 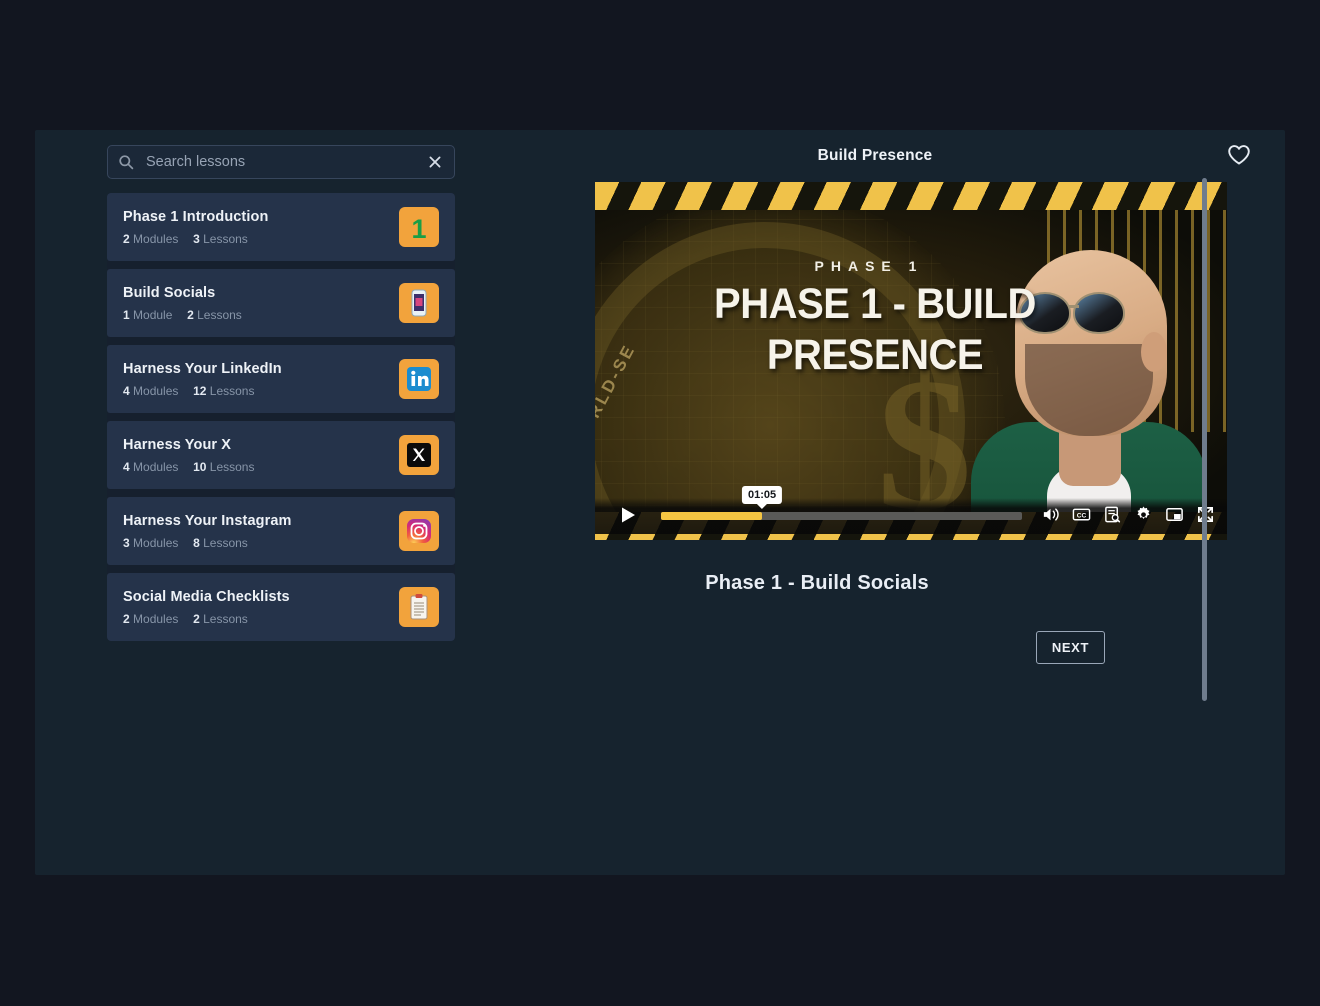 What do you see at coordinates (712, 516) in the screenshot?
I see `progress-fill` at bounding box center [712, 516].